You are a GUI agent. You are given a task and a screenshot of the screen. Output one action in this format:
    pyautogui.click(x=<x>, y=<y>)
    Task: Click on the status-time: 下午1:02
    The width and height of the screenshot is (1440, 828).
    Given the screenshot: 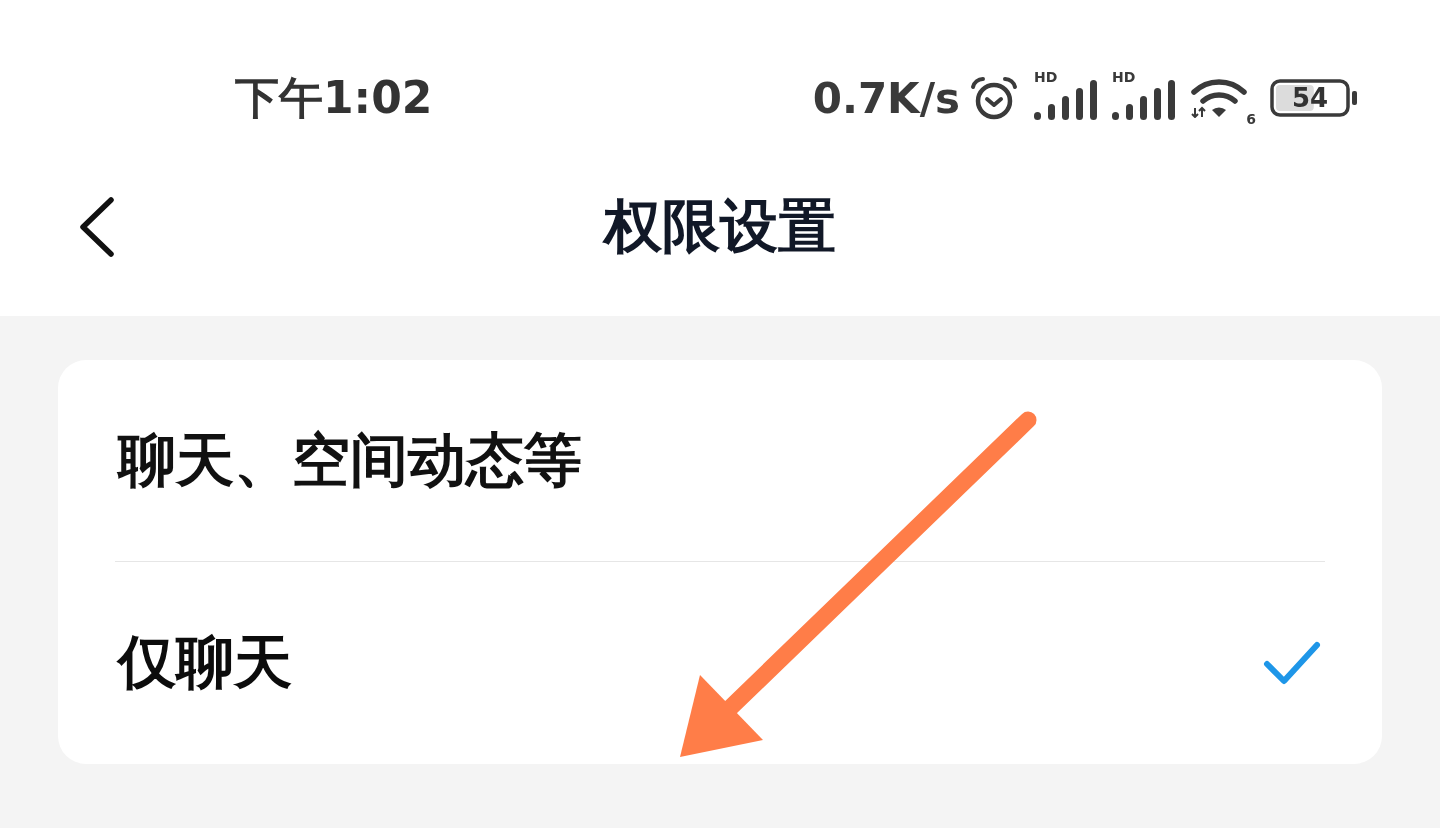 What is the action you would take?
    pyautogui.click(x=334, y=97)
    